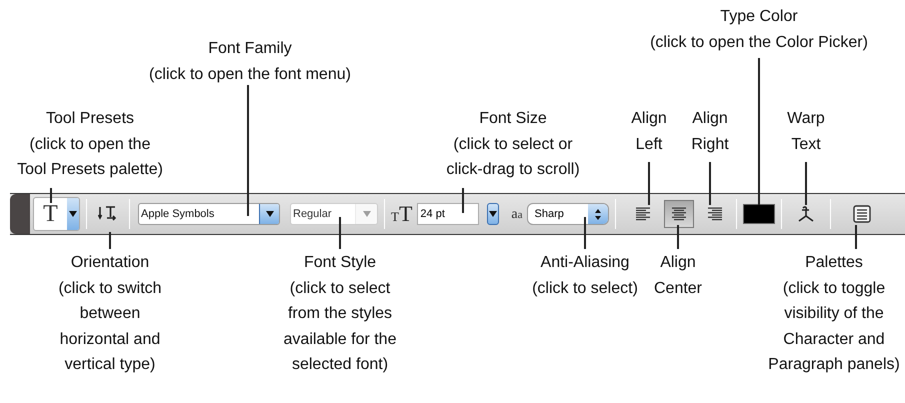 The image size is (905, 403). I want to click on align-button, so click(679, 214).